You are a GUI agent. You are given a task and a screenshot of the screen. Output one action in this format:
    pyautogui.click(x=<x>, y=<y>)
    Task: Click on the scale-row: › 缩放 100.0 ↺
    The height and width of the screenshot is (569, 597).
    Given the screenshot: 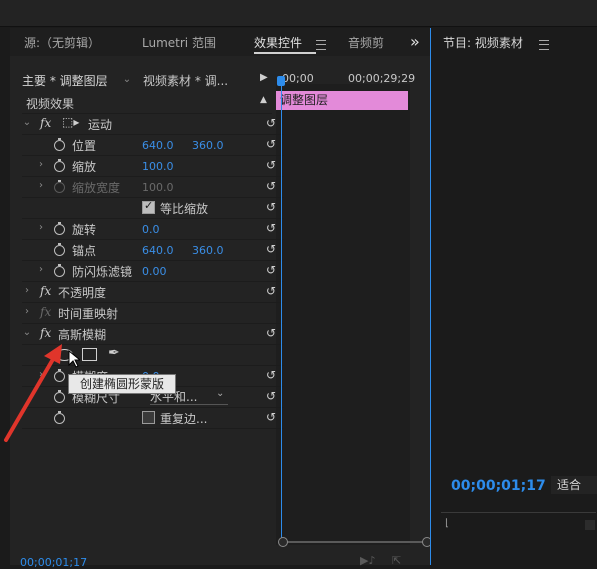 What is the action you would take?
    pyautogui.click(x=153, y=166)
    